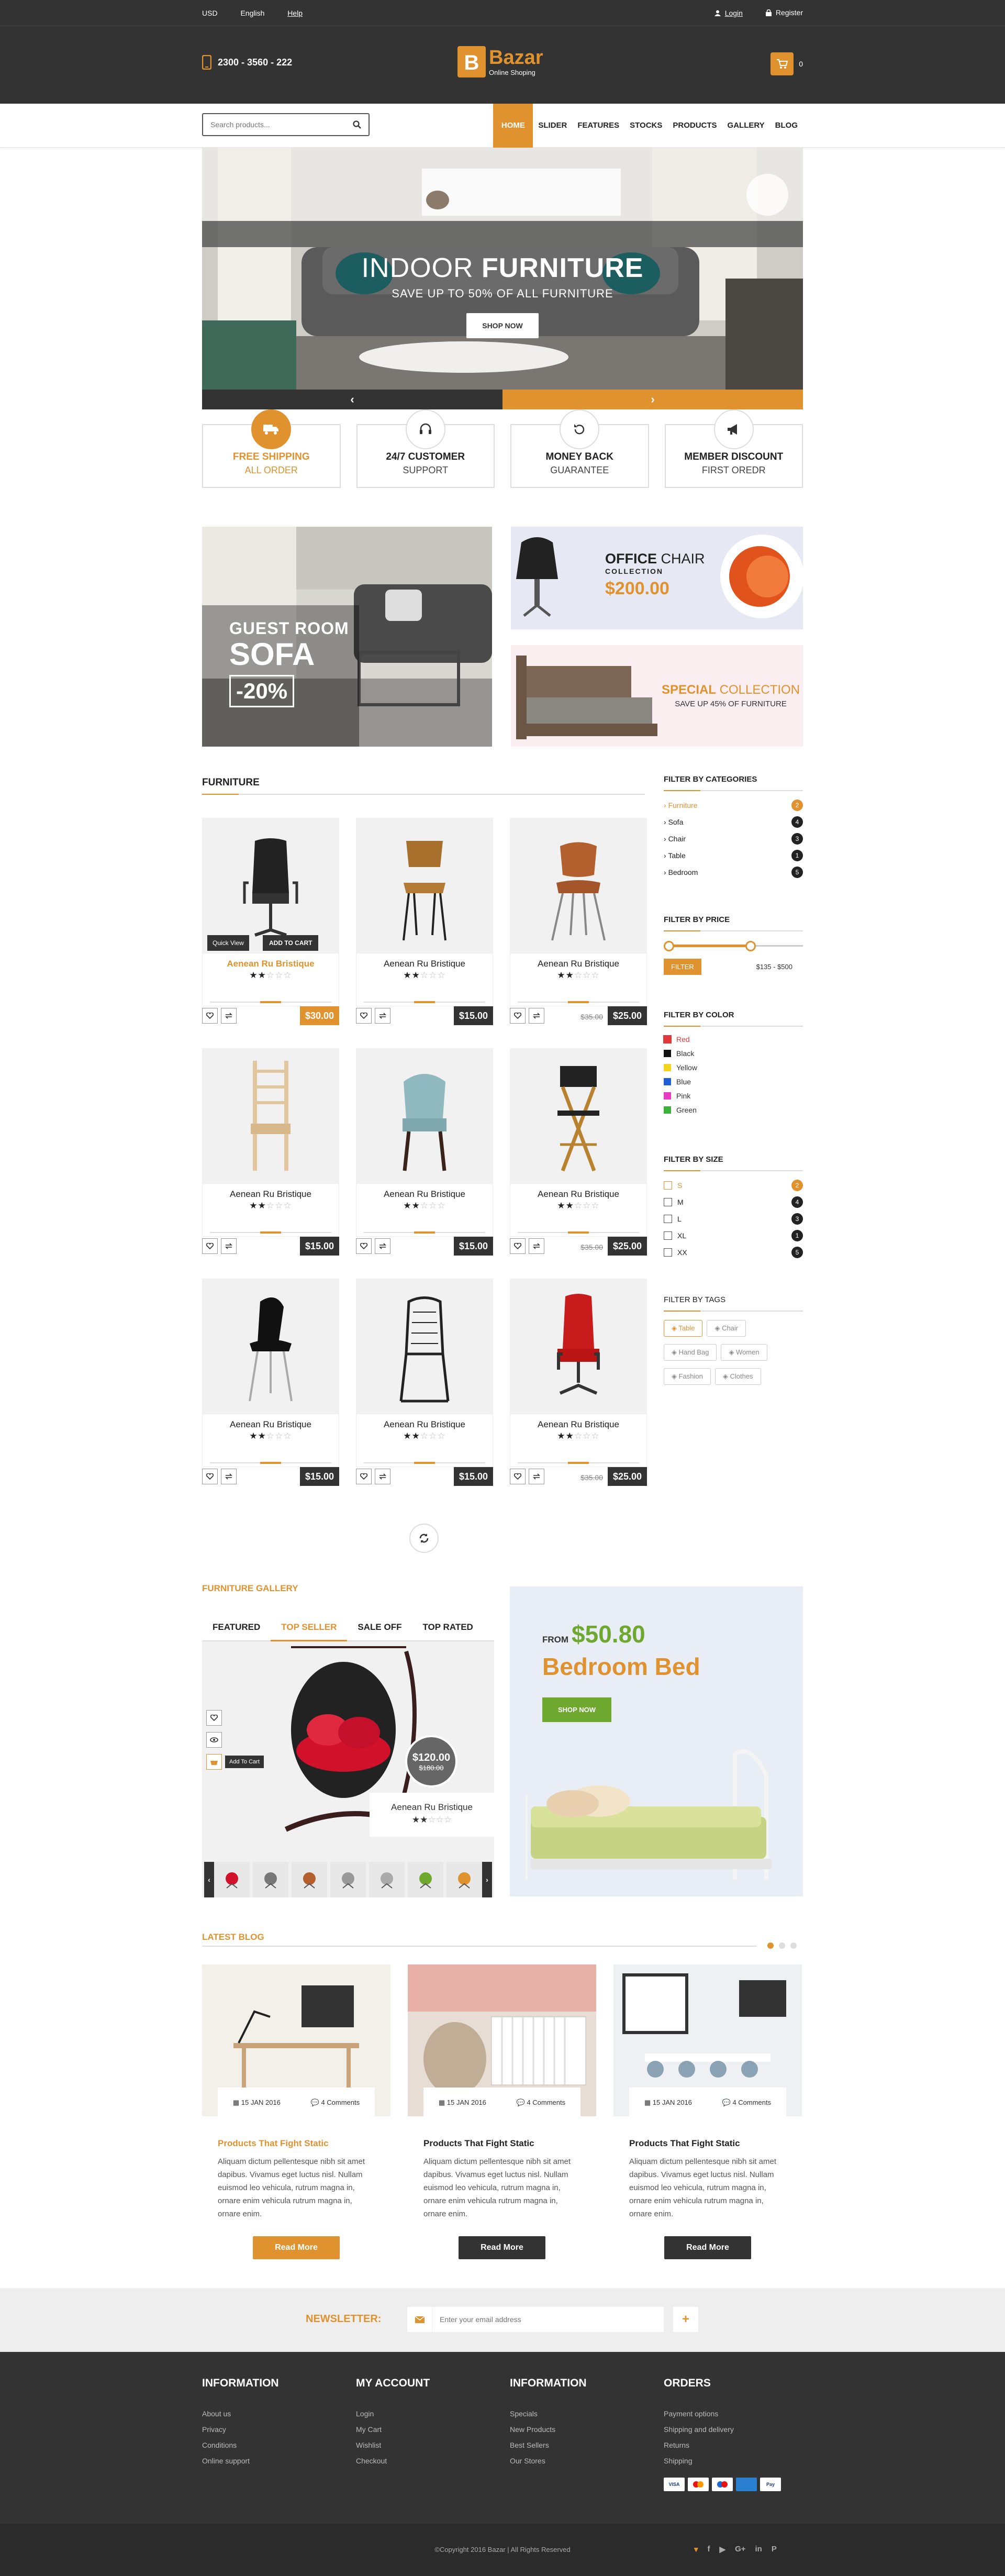 This screenshot has height=2576, width=1005. What do you see at coordinates (210, 13) in the screenshot?
I see `currency-selector: USD` at bounding box center [210, 13].